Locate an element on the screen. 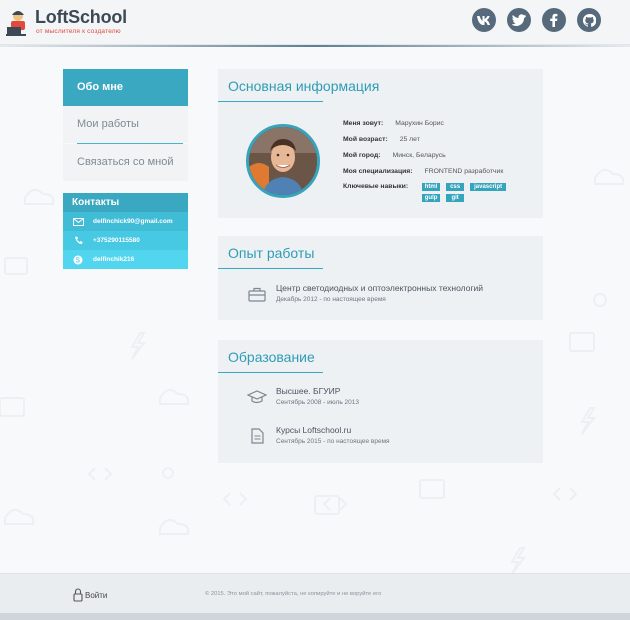  education-institution: Высшее. БГУИР is located at coordinates (308, 391).